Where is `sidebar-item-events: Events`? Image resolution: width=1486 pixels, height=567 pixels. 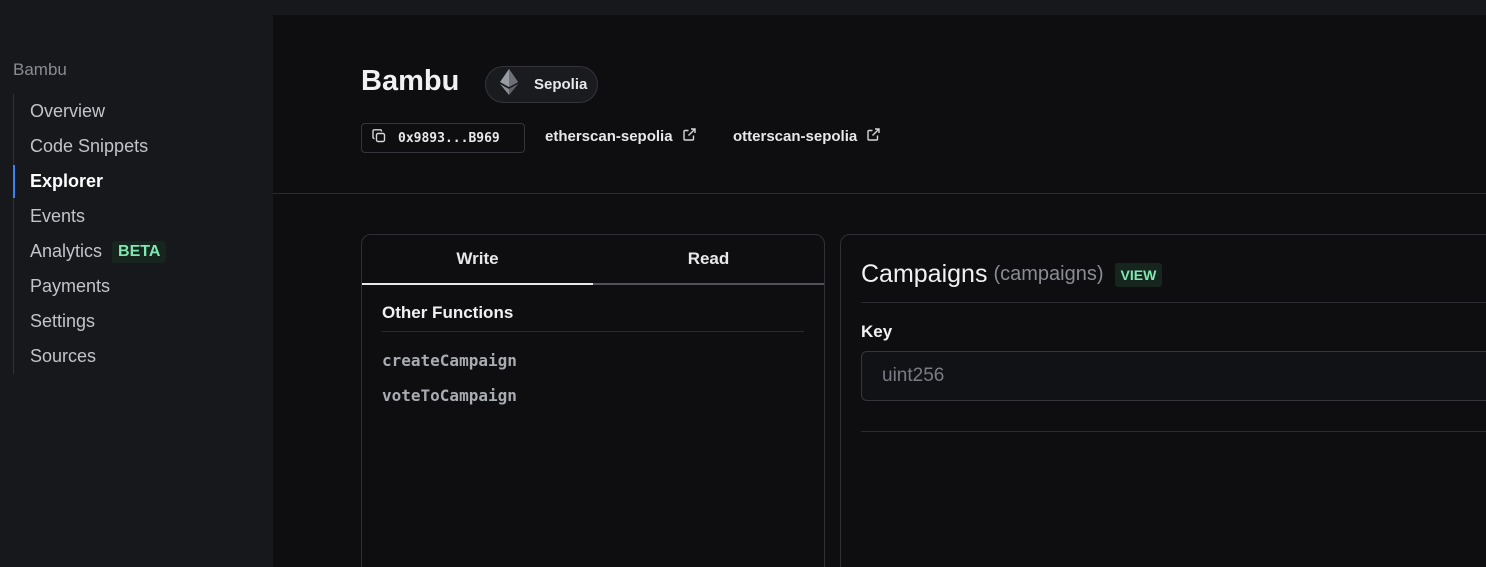 sidebar-item-events: Events is located at coordinates (133, 216).